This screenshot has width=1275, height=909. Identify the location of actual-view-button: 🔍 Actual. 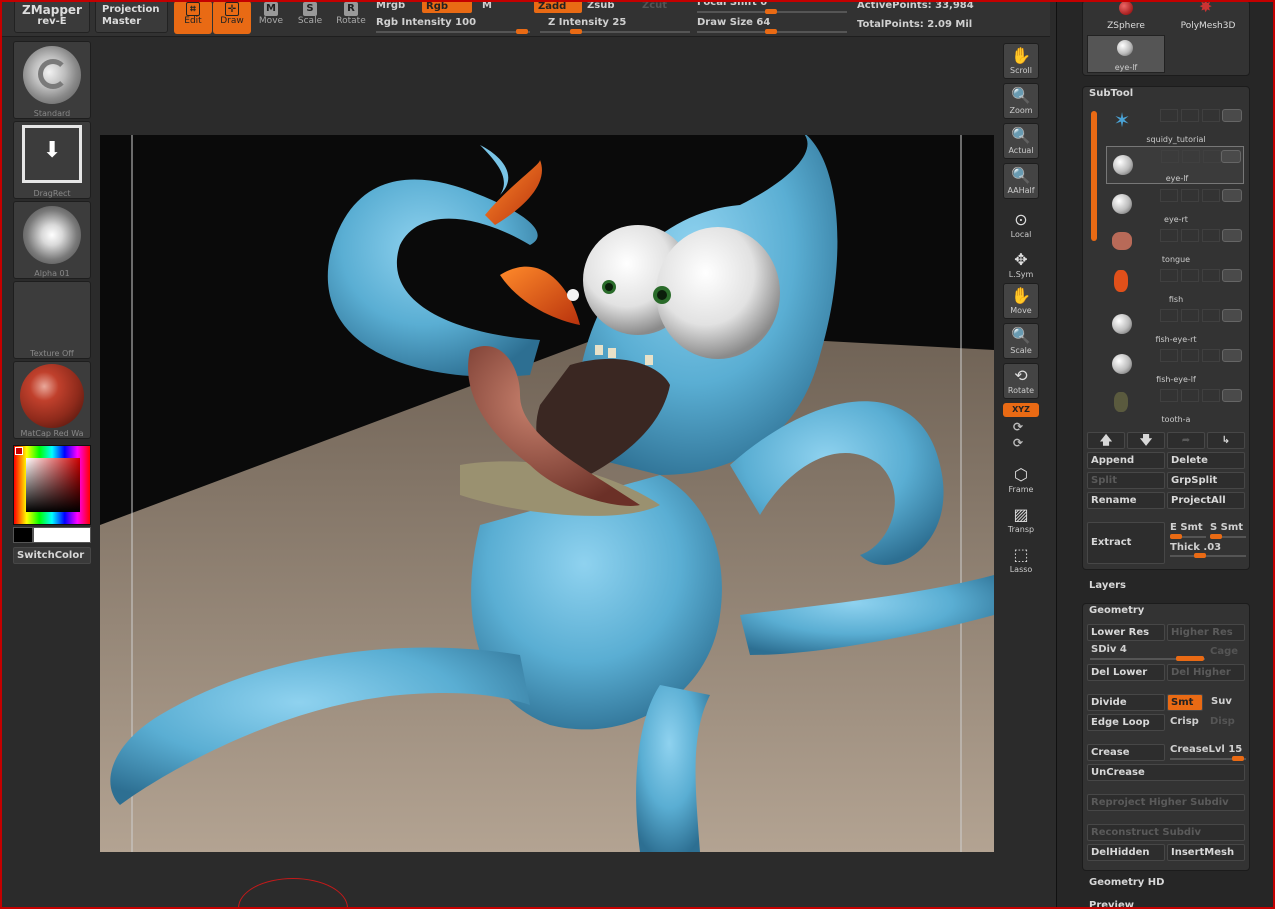
(1021, 141).